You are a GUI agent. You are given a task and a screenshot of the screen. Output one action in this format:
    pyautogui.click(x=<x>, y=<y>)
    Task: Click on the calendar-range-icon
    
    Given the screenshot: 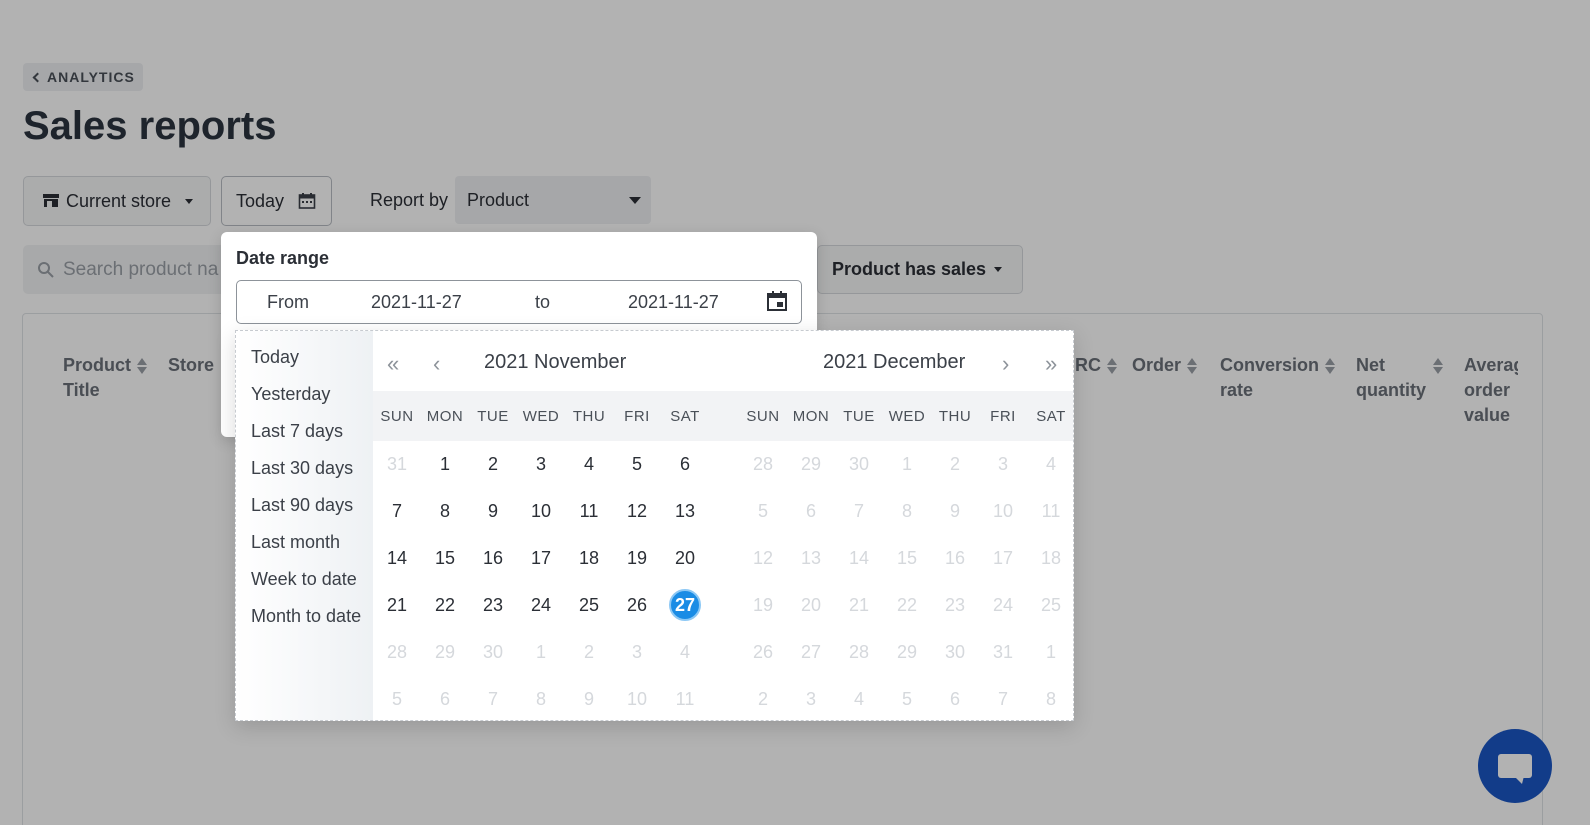 What is the action you would take?
    pyautogui.click(x=777, y=301)
    